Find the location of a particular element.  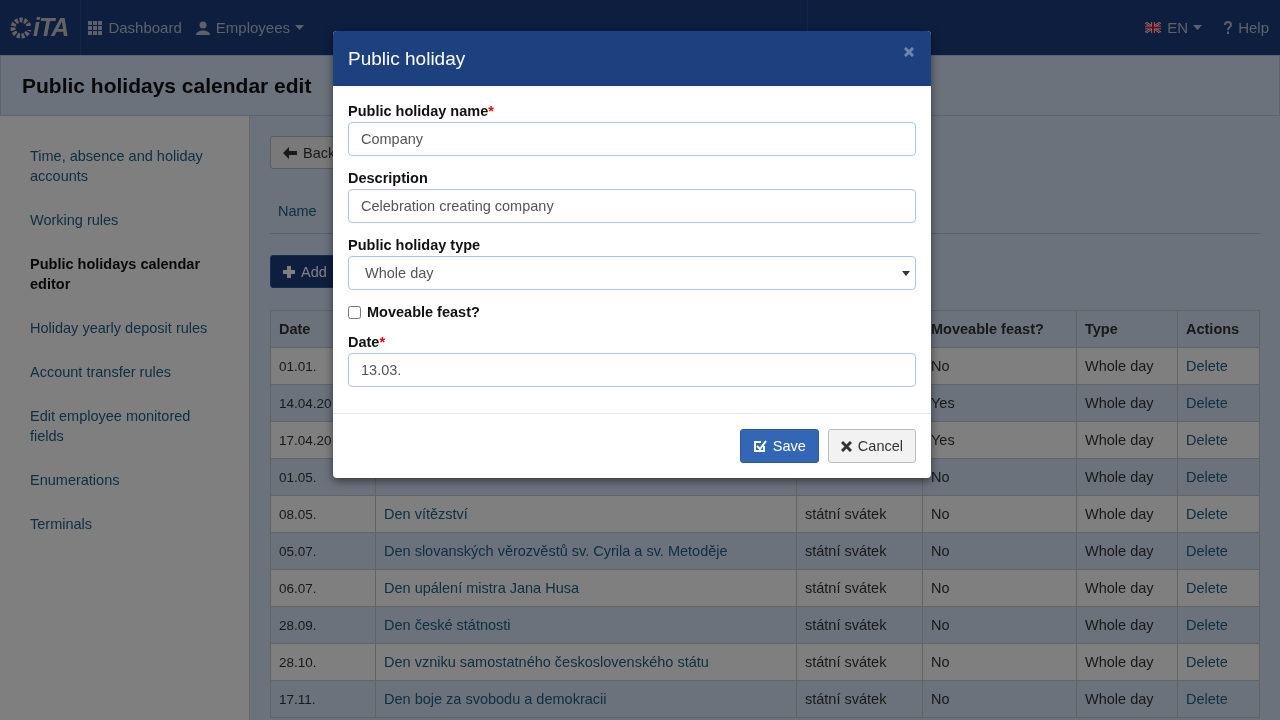

nav-item: Dashboard is located at coordinates (135, 27).